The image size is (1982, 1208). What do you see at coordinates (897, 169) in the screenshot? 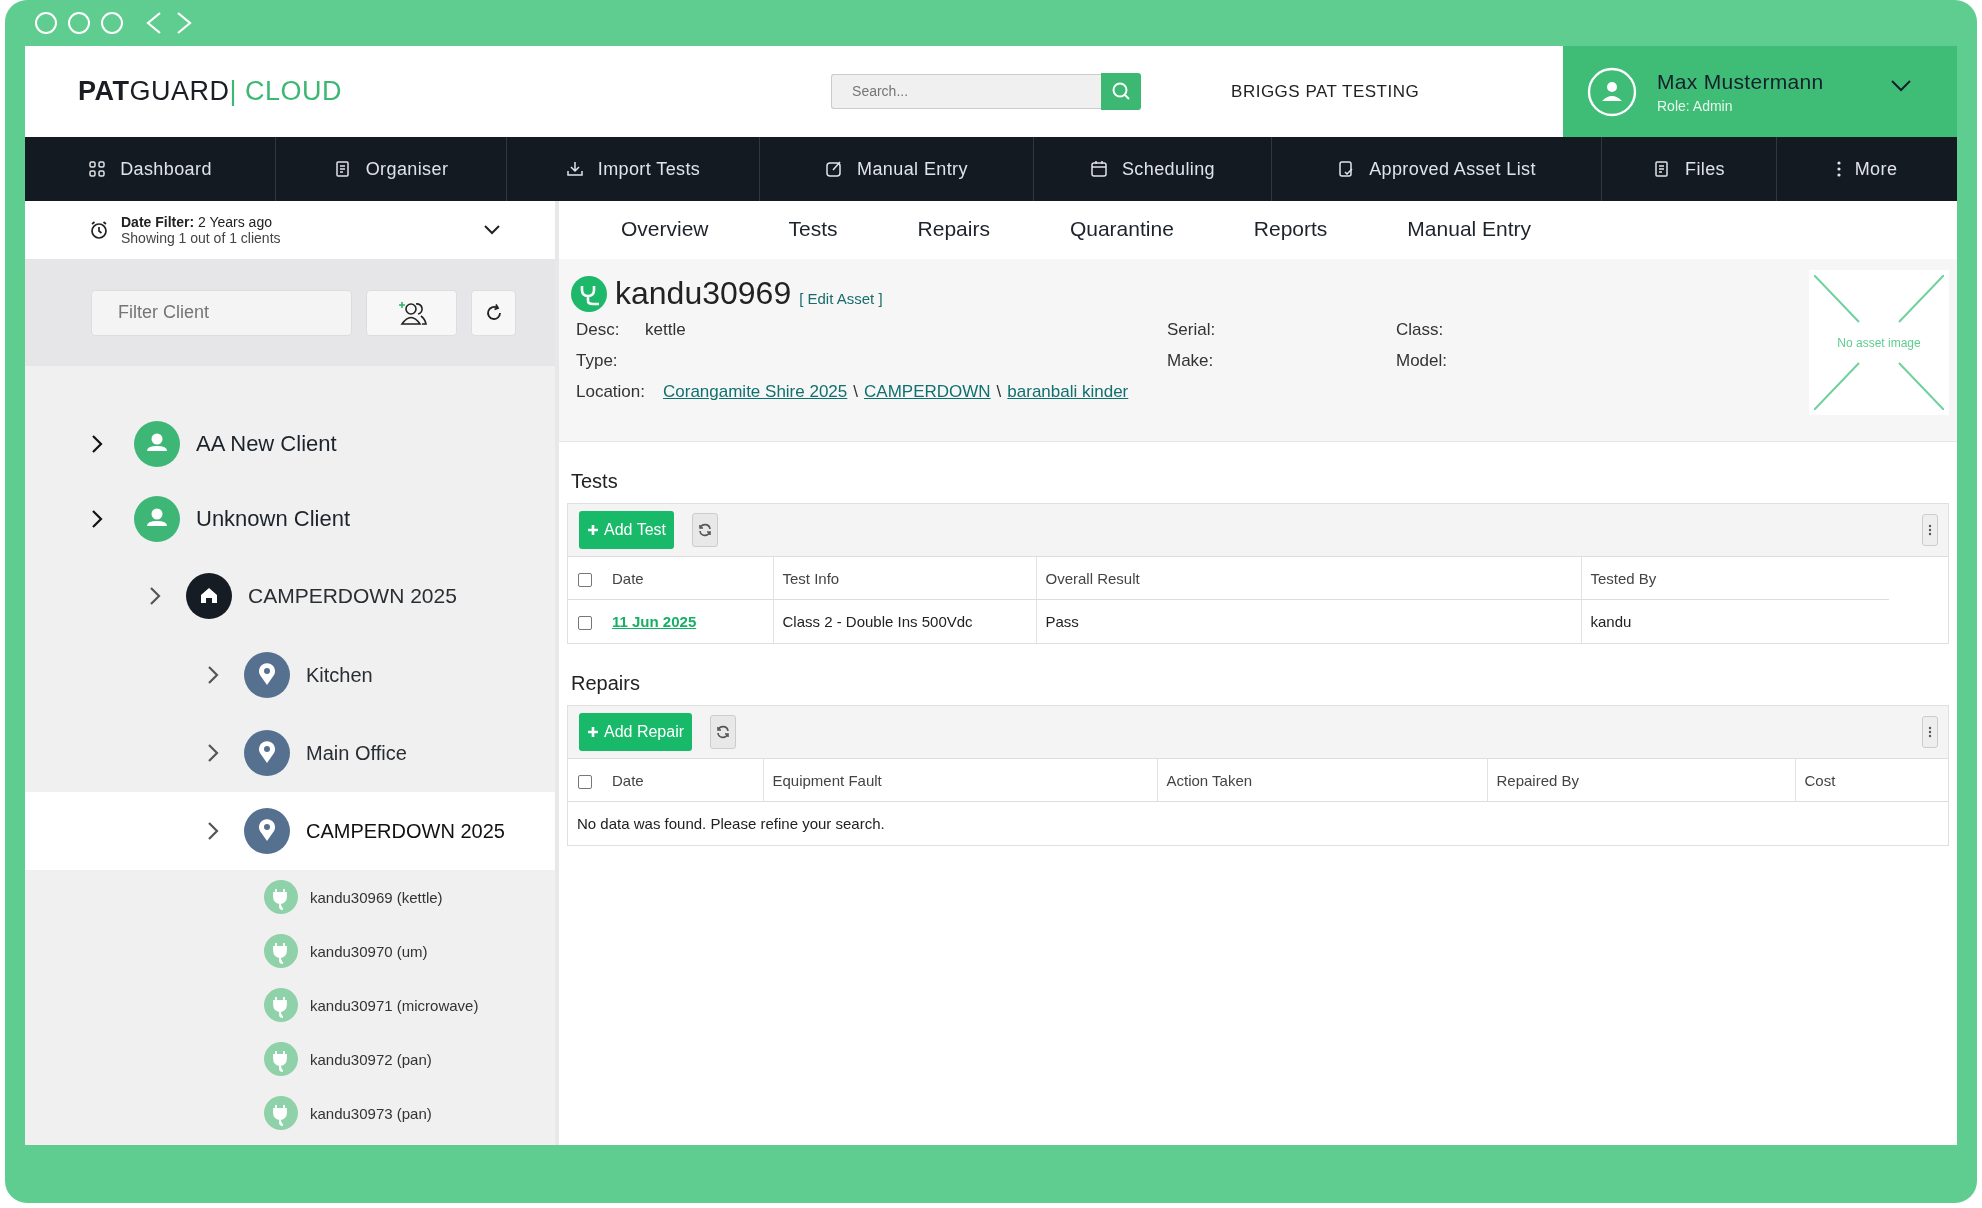
I see `nav-item: Manual Entry` at bounding box center [897, 169].